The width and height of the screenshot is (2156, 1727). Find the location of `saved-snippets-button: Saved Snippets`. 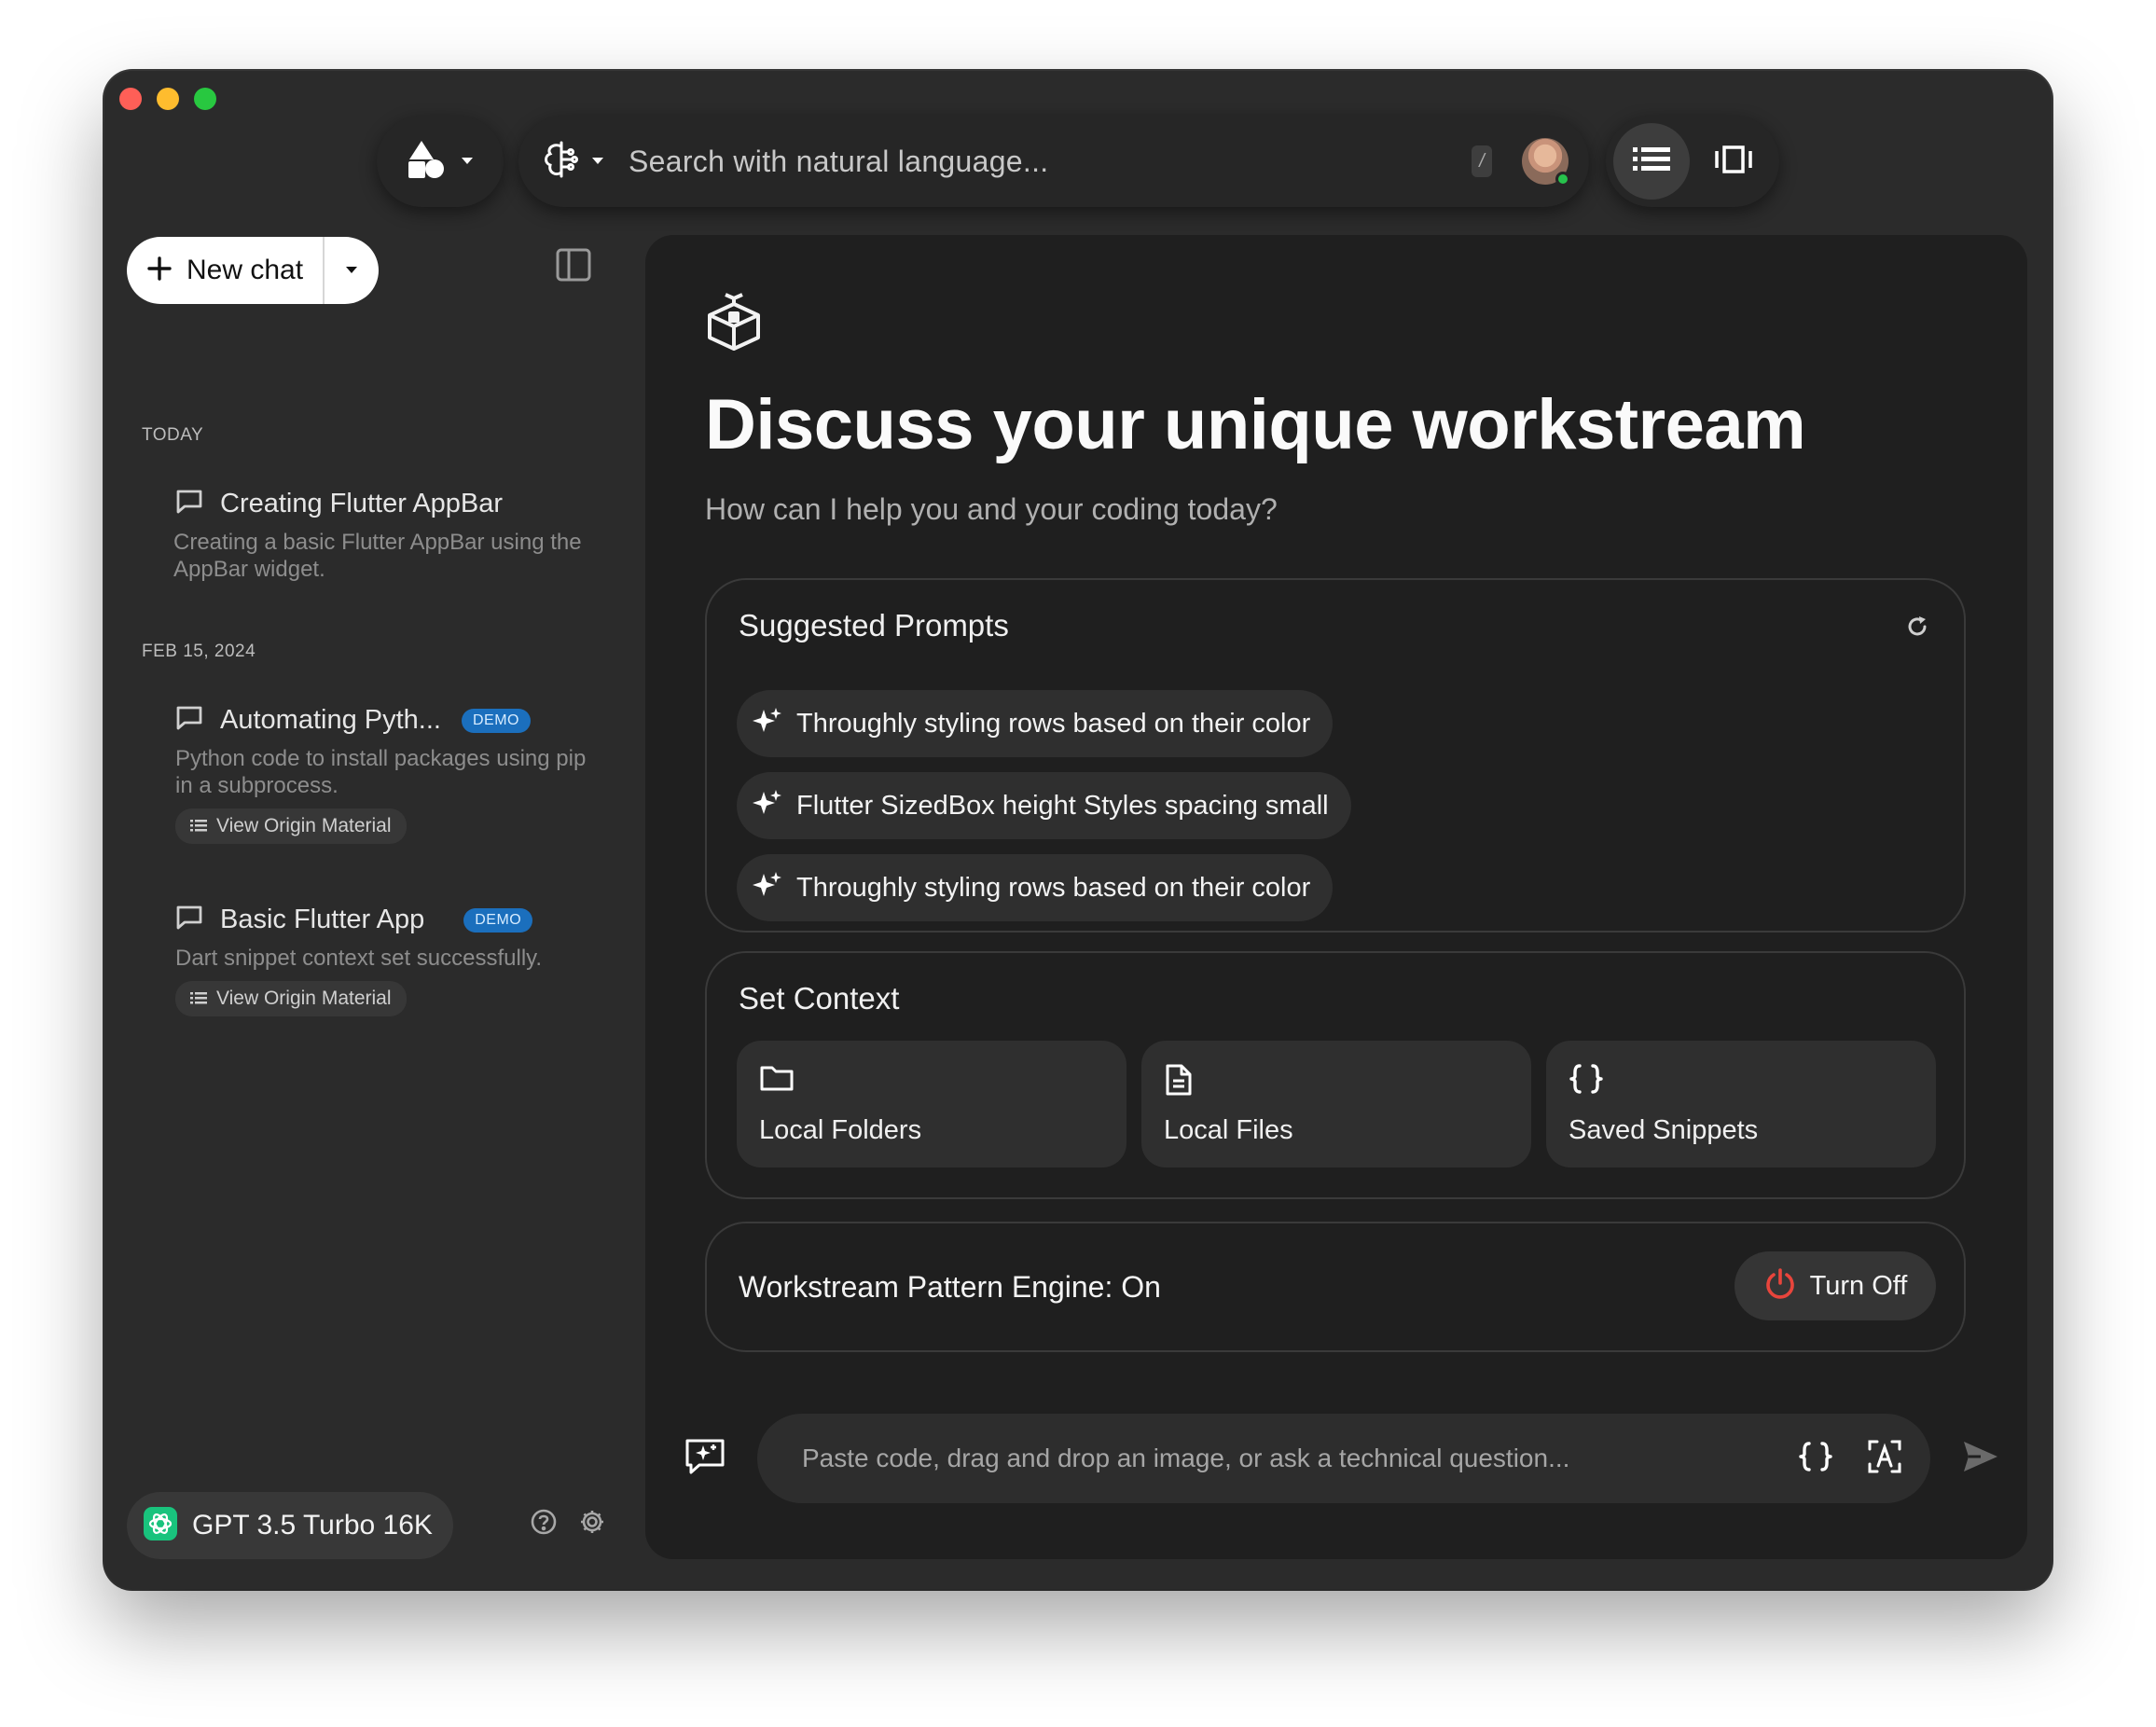

saved-snippets-button: Saved Snippets is located at coordinates (1741, 1104).